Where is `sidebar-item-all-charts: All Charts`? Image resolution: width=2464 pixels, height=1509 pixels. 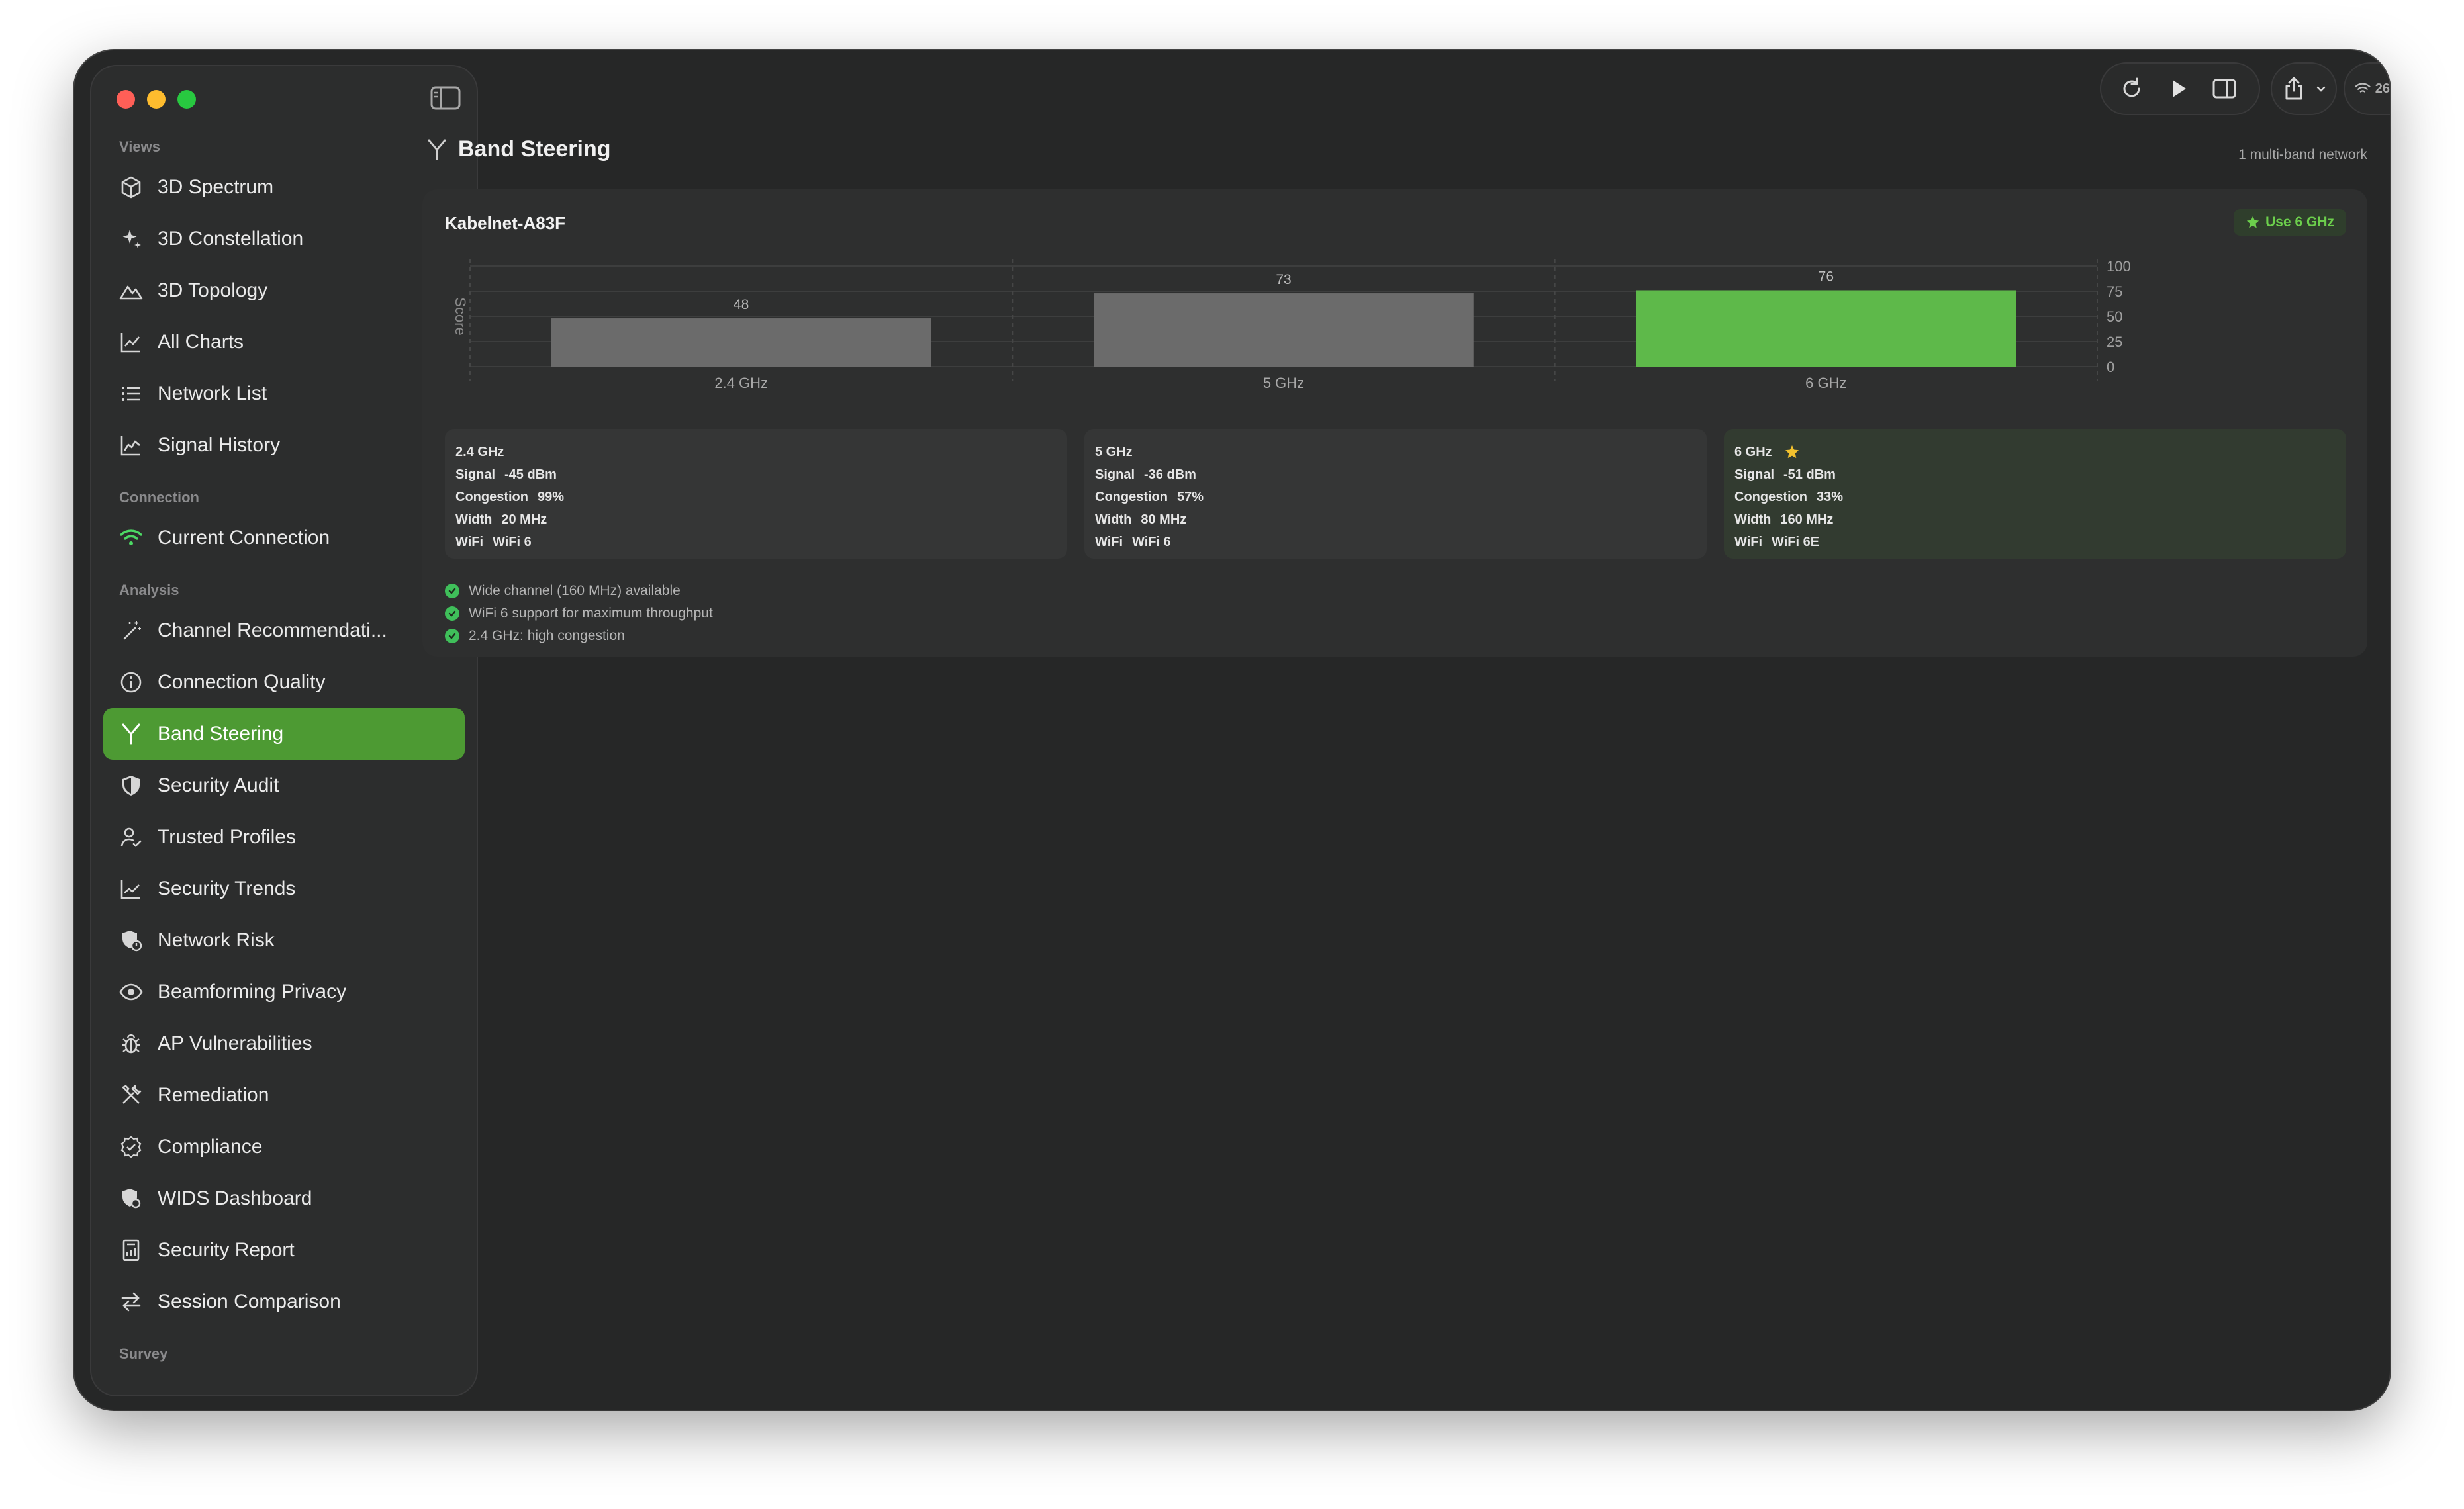
sidebar-item-all-charts: All Charts is located at coordinates (284, 342).